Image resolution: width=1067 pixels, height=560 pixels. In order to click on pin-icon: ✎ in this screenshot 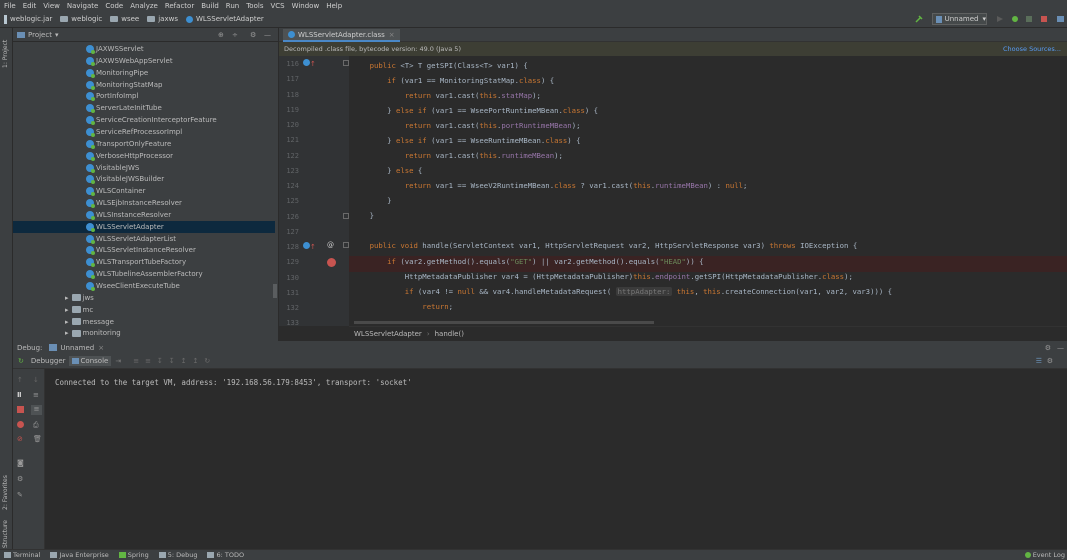, I will do `click(20, 495)`.